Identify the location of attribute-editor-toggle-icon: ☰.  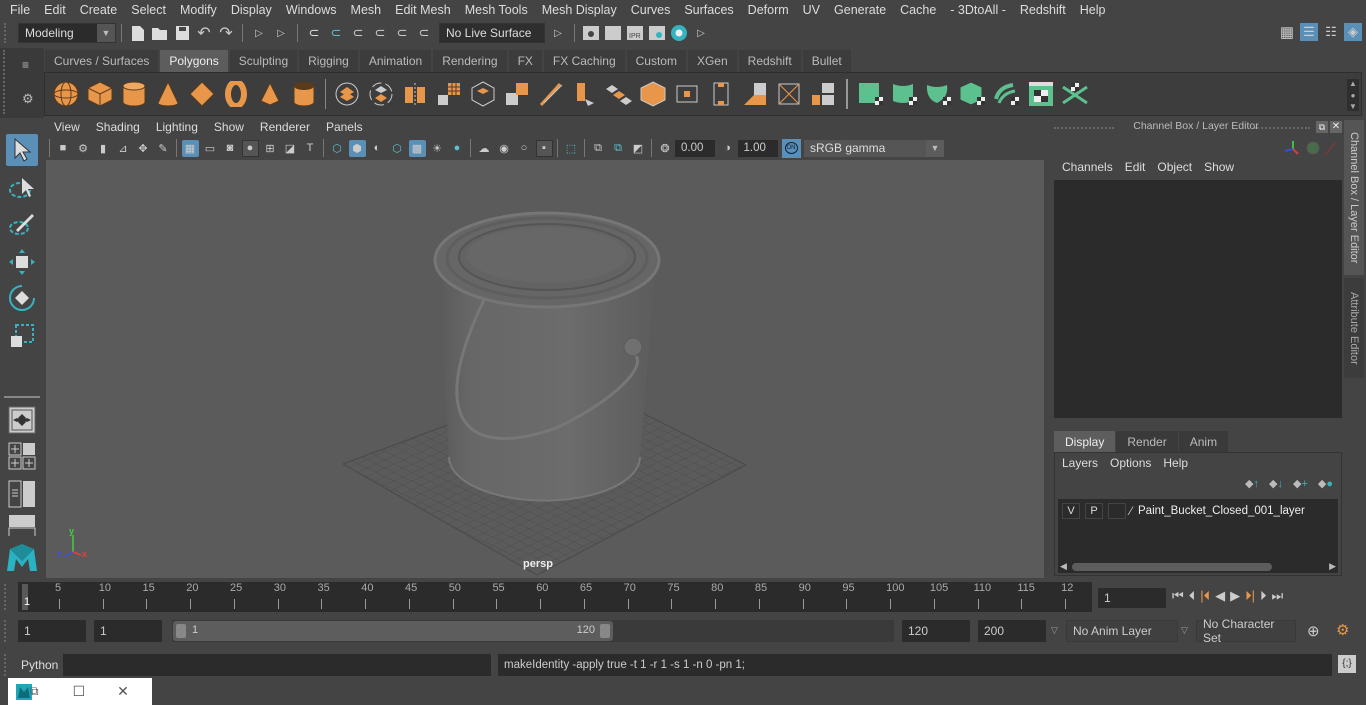
(1309, 32).